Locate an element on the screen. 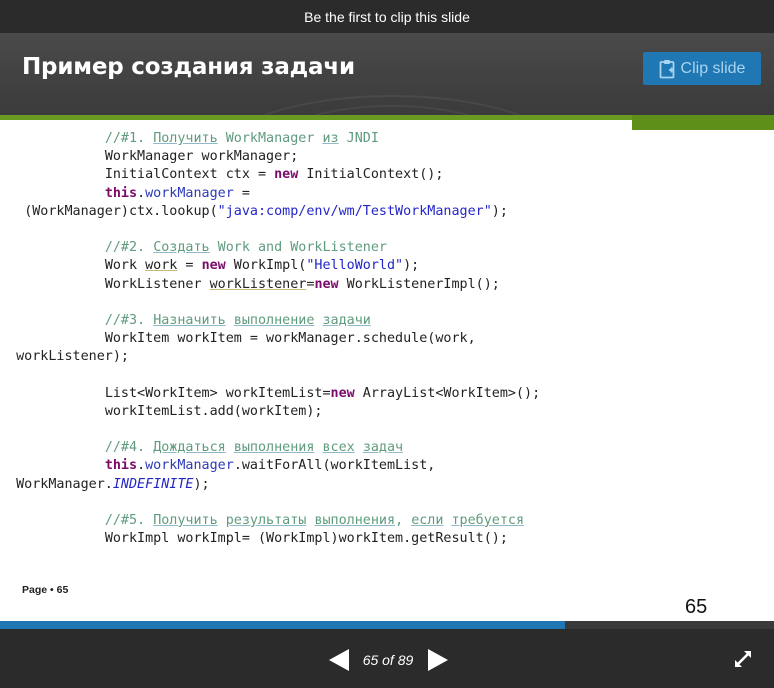  code-line: WorkManager.INDEFINITE); is located at coordinates (113, 484).